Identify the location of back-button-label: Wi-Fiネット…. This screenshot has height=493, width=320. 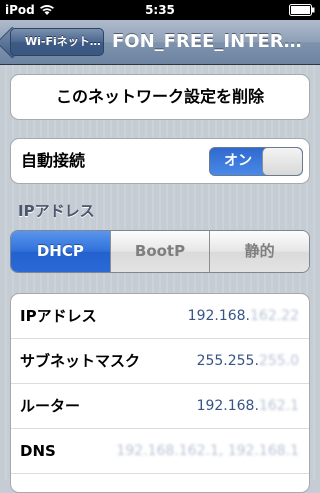
(63, 41).